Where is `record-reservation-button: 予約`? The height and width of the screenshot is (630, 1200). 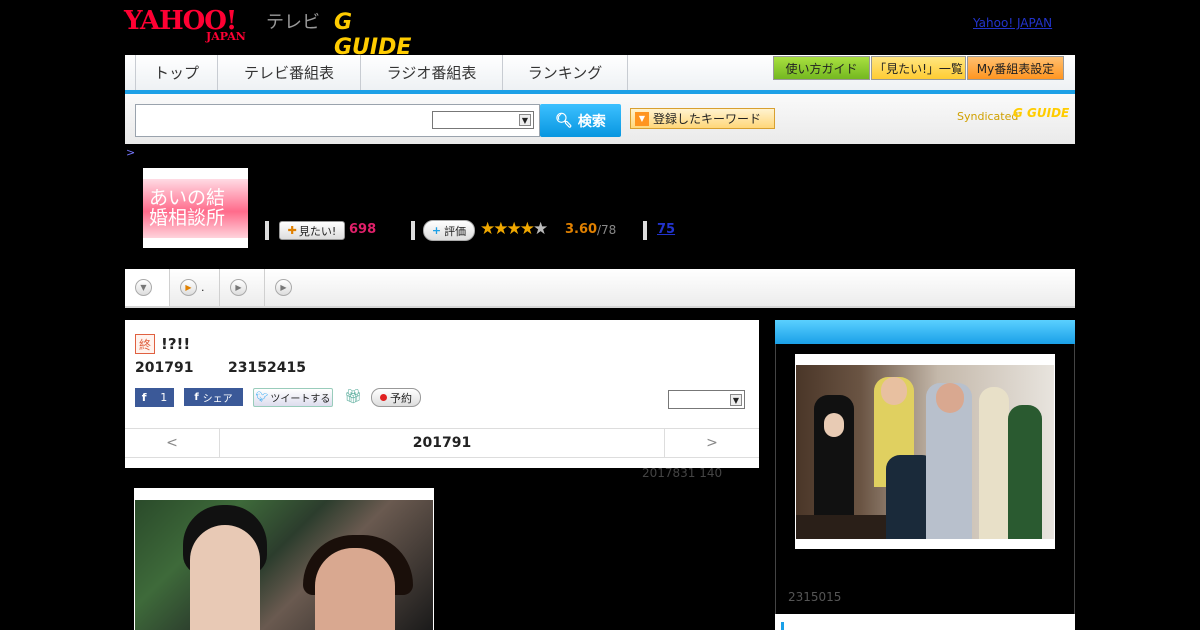
record-reservation-button: 予約 is located at coordinates (396, 397).